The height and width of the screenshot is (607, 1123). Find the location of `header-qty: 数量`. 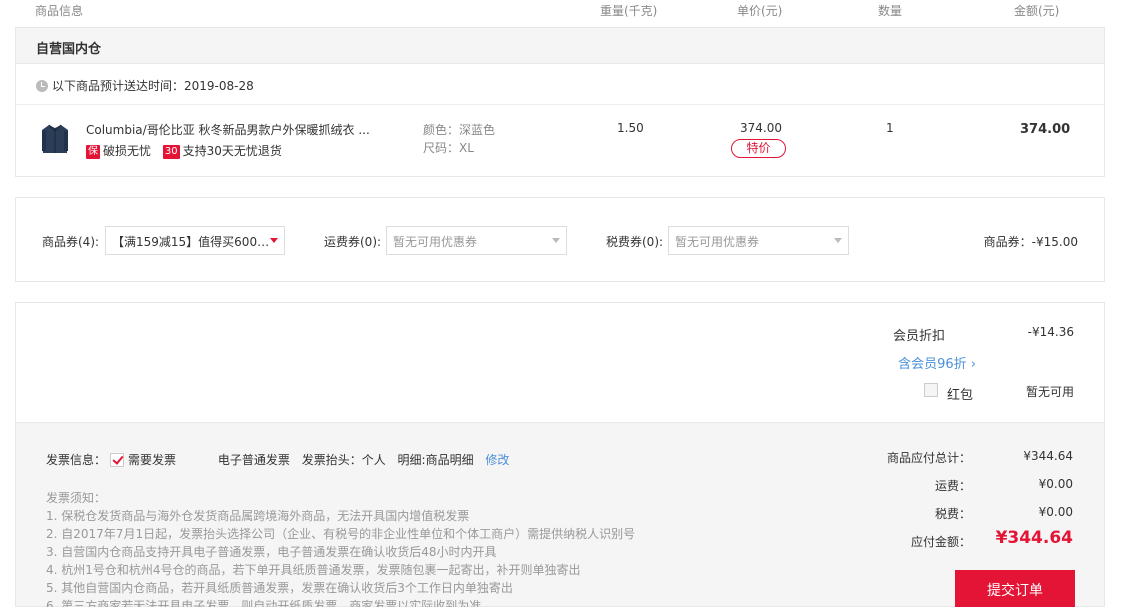

header-qty: 数量 is located at coordinates (890, 11).